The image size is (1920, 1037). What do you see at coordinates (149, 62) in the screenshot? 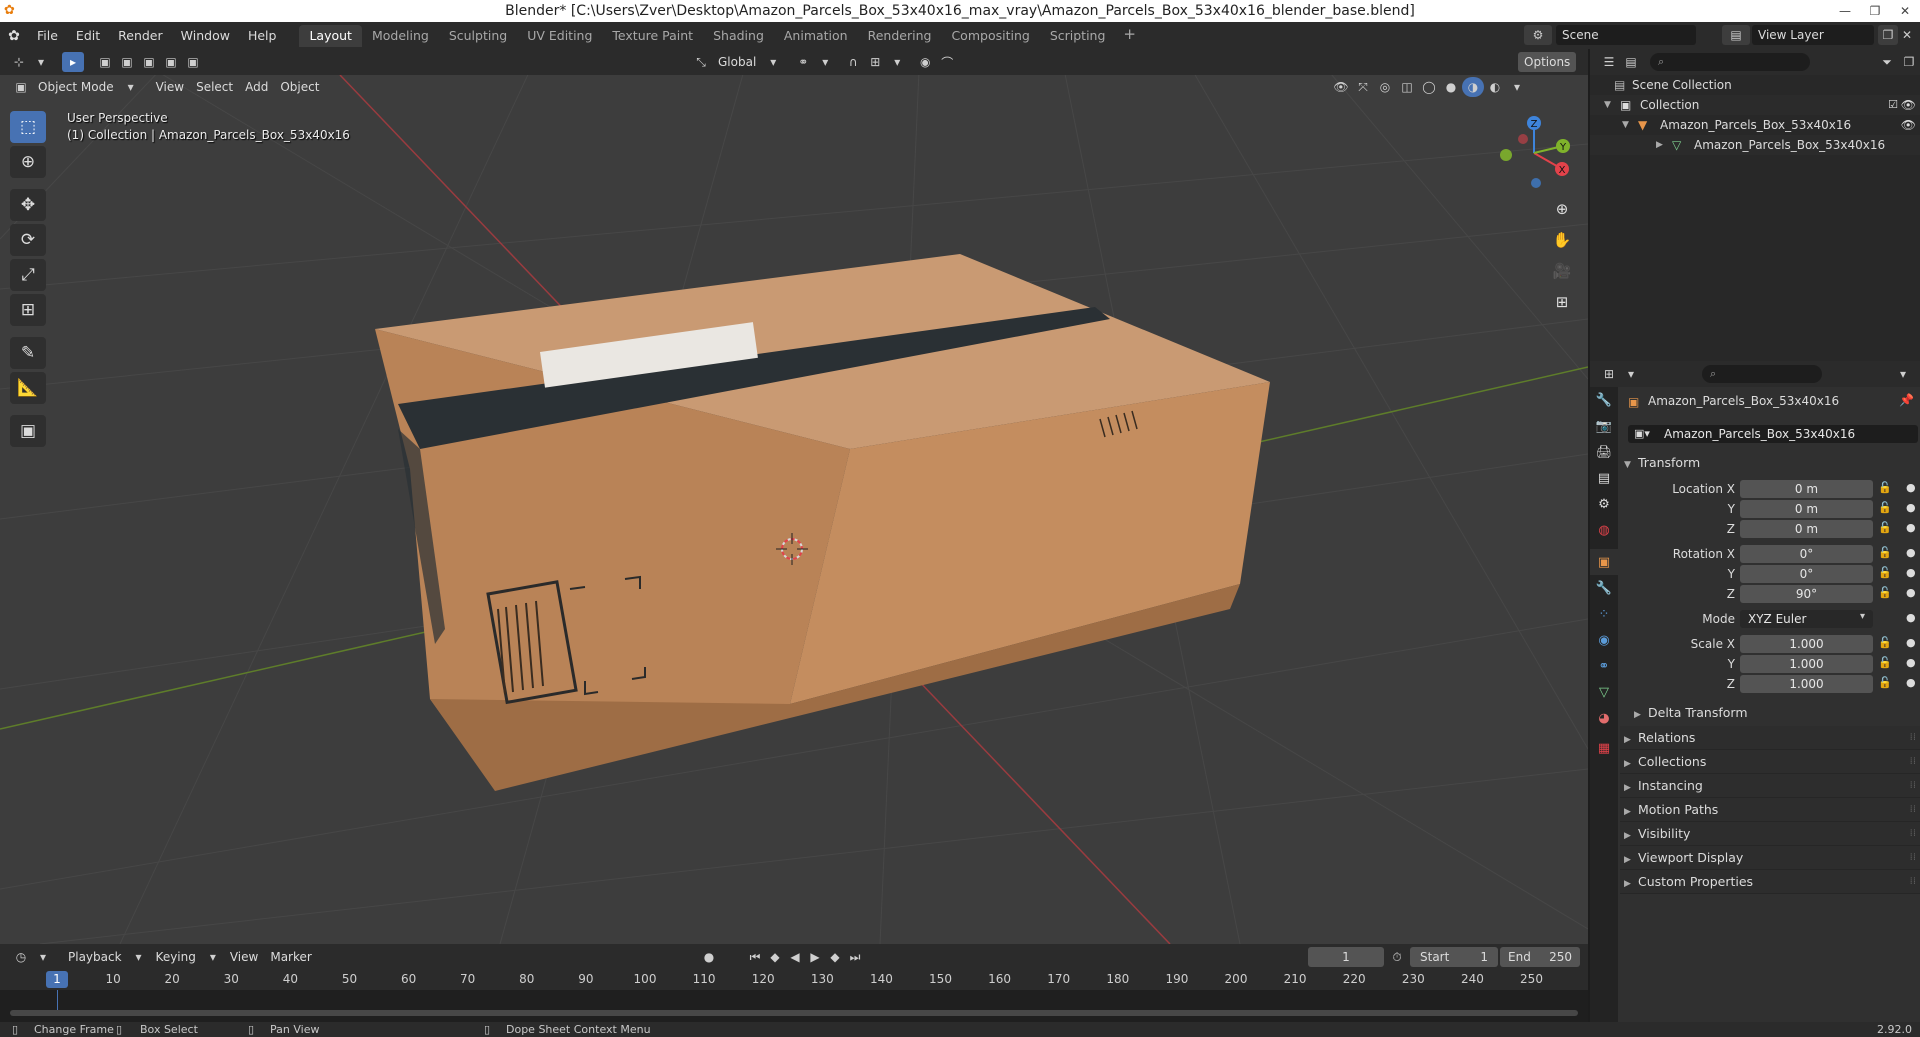
I see `select-mode-subtract-icon: ▣` at bounding box center [149, 62].